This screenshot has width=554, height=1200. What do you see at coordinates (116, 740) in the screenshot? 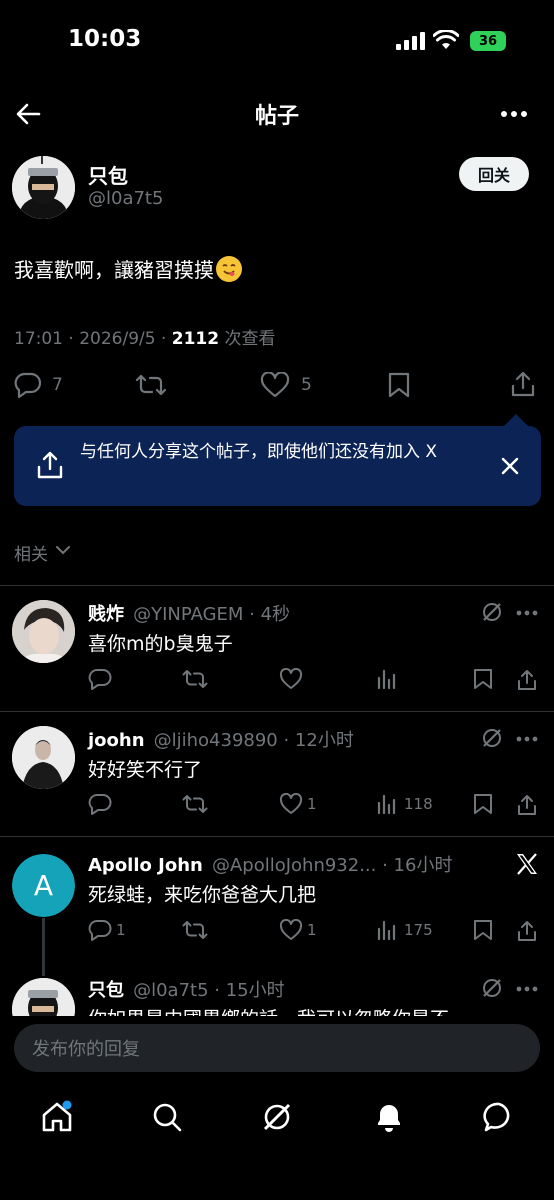
I see `reply-author-name: joohn` at bounding box center [116, 740].